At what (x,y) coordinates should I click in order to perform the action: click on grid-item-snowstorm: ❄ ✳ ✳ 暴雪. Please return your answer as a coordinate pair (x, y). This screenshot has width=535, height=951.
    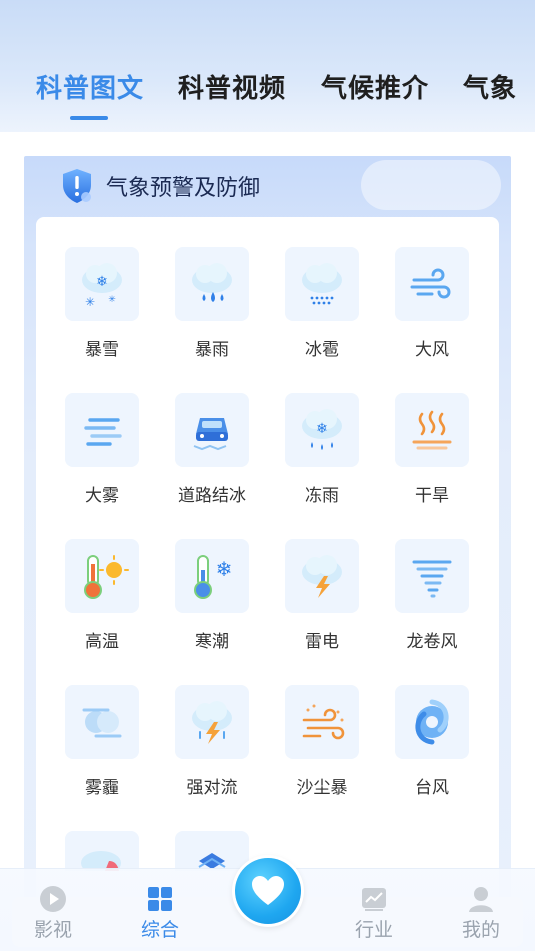
    Looking at the image, I should click on (102, 312).